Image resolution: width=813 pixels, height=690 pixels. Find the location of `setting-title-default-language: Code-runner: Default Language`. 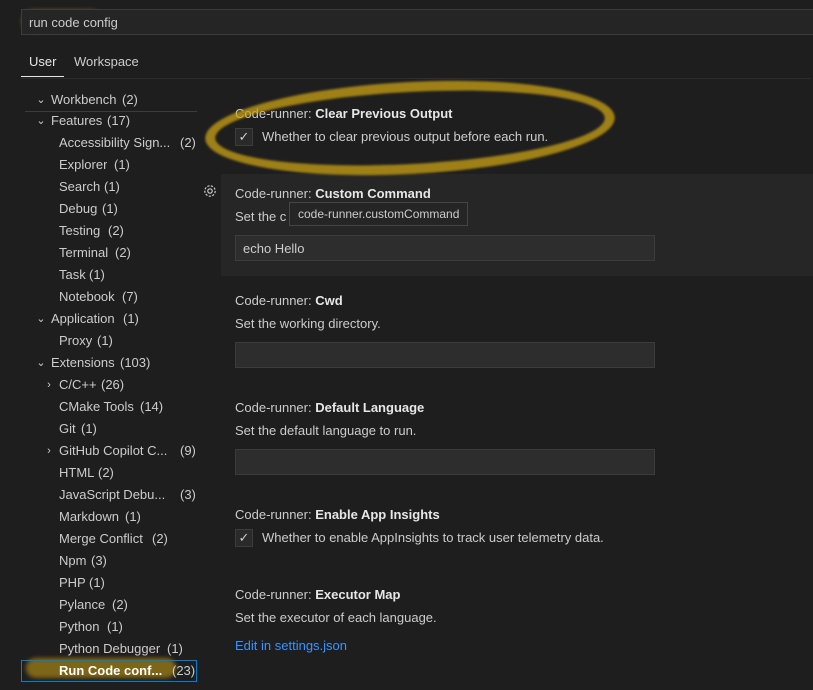

setting-title-default-language: Code-runner: Default Language is located at coordinates (330, 407).